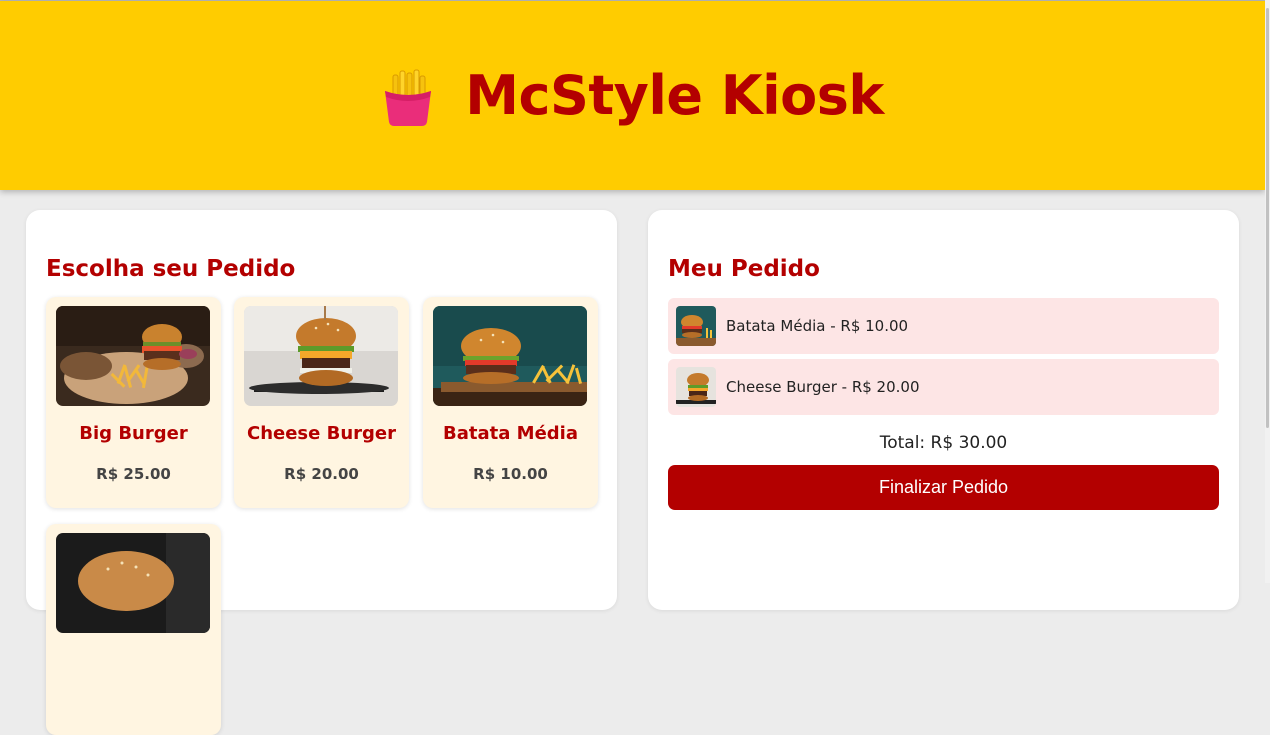  What do you see at coordinates (943, 326) in the screenshot?
I see `order-item: Batata Média - R$ 10.00` at bounding box center [943, 326].